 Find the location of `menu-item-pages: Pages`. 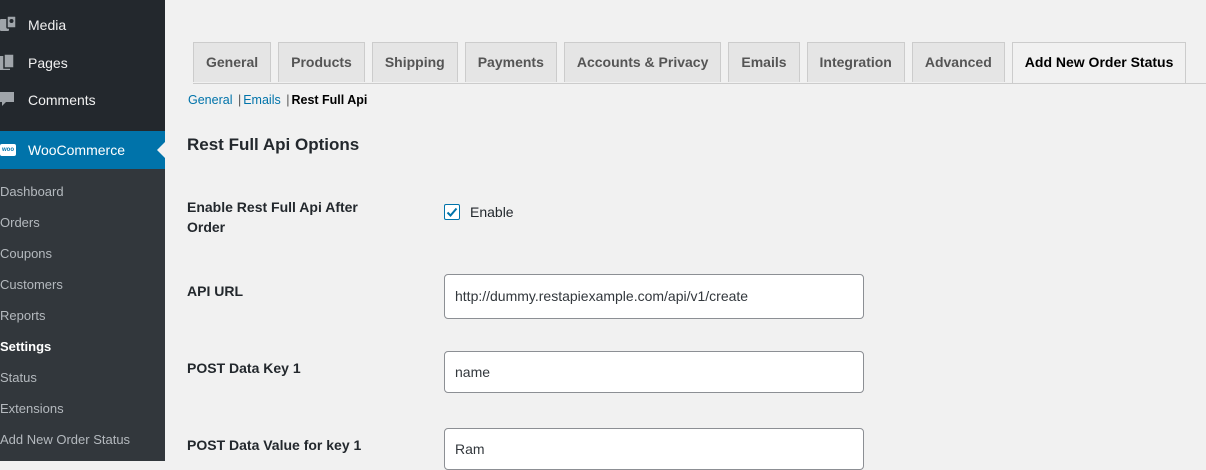

menu-item-pages: Pages is located at coordinates (82, 63).